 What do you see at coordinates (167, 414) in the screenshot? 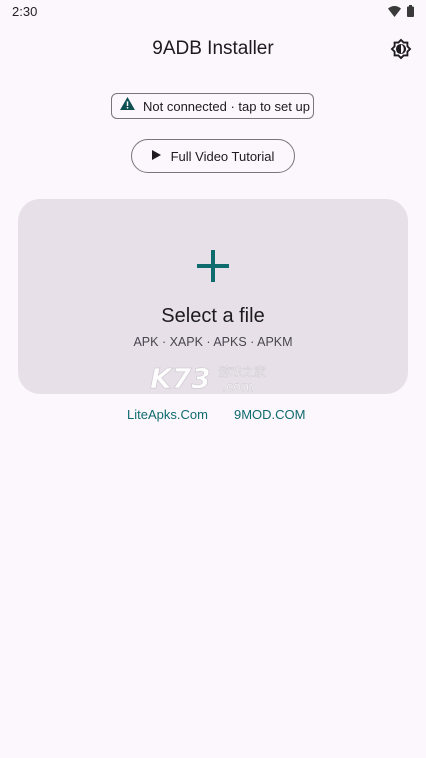
I see `liteapks-link: LiteApks.Com` at bounding box center [167, 414].